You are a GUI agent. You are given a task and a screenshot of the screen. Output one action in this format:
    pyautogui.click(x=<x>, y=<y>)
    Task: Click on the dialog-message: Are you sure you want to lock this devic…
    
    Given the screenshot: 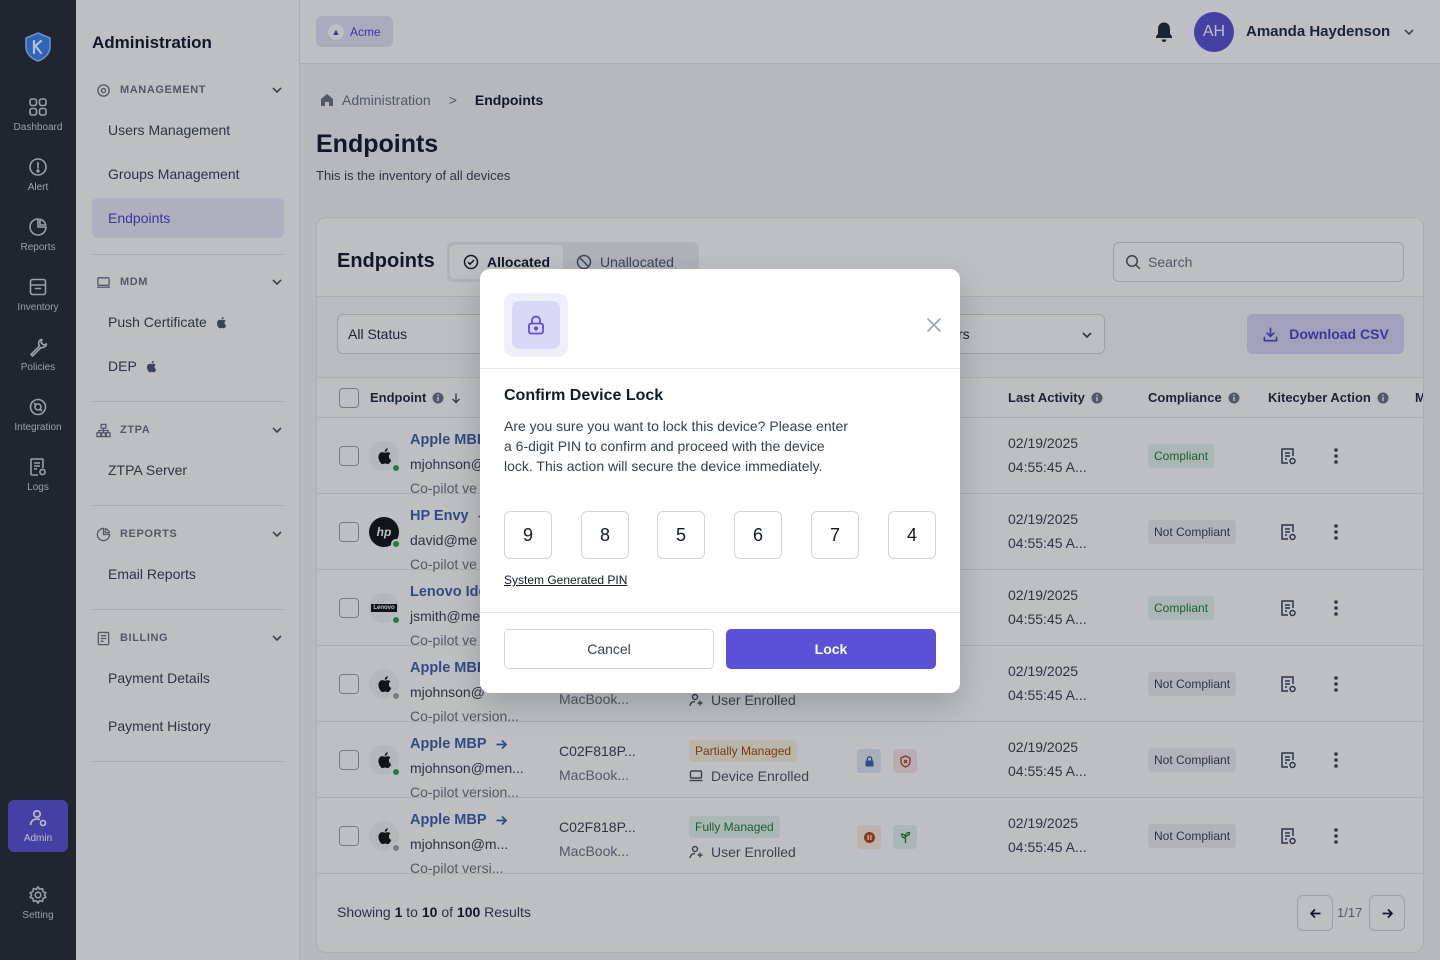 What is the action you would take?
    pyautogui.click(x=676, y=446)
    